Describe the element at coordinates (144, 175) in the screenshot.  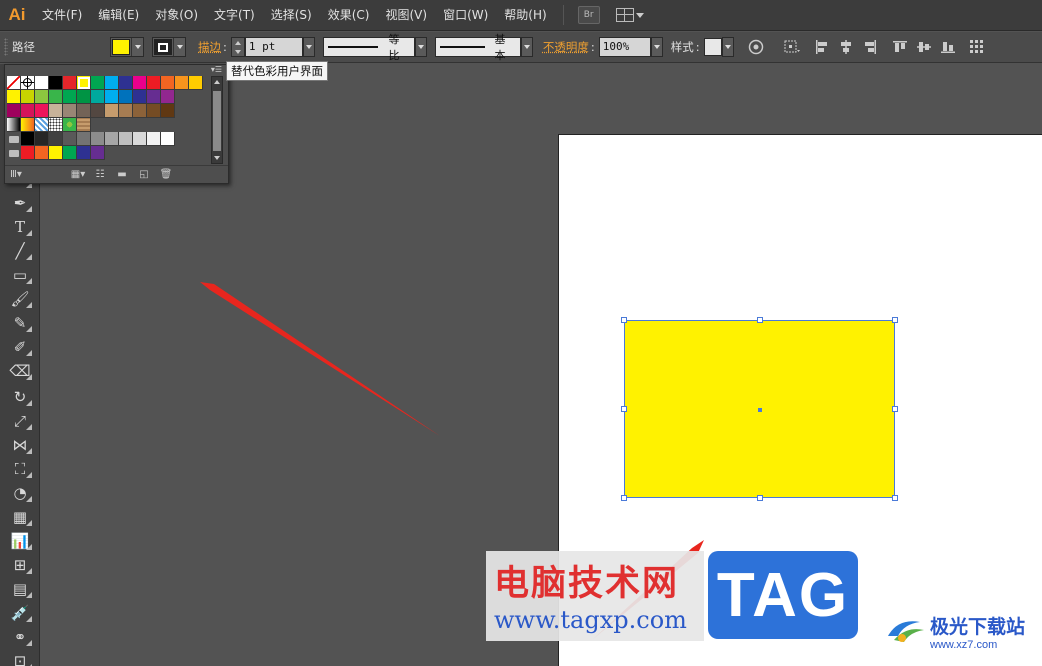
I see `new-swatch-icon: ◱` at that location.